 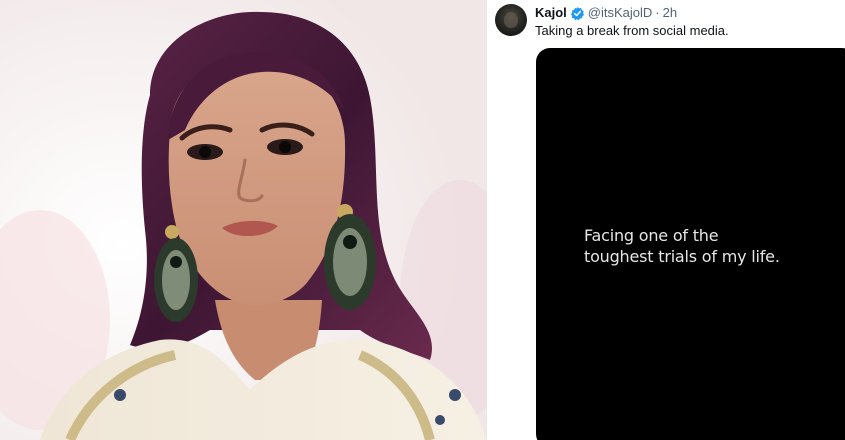 I want to click on tweet-text: Taking a break from social media., so click(x=632, y=30).